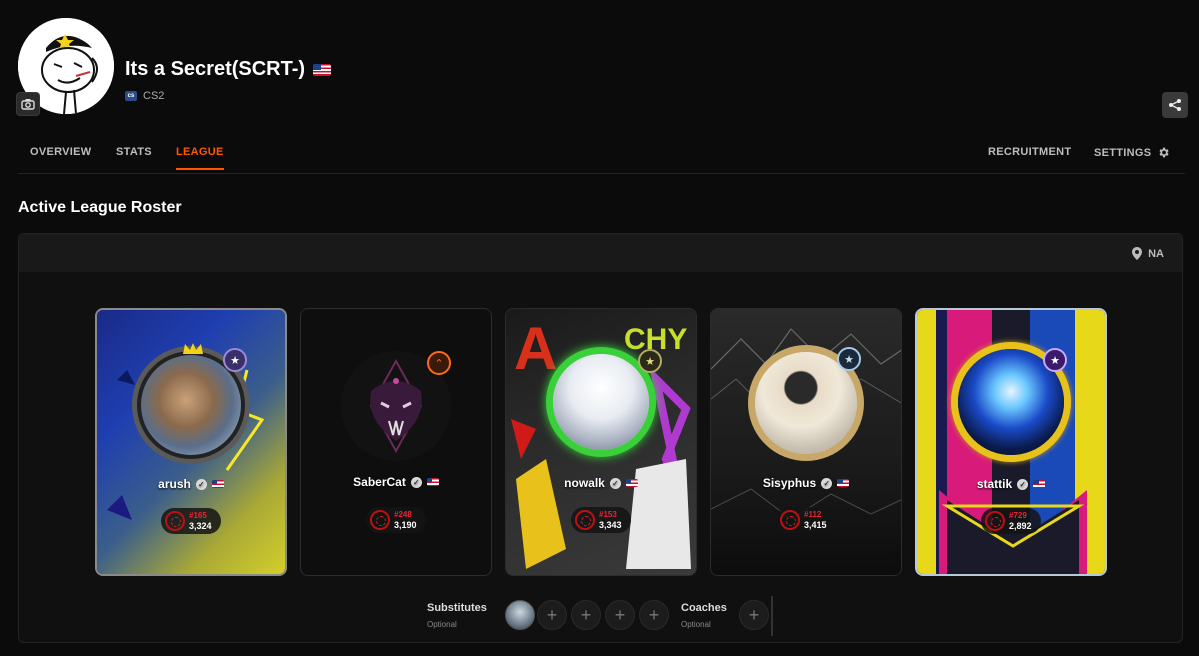 This screenshot has width=1199, height=656. Describe the element at coordinates (200, 526) in the screenshot. I see `rank-elo: 3,324` at that location.